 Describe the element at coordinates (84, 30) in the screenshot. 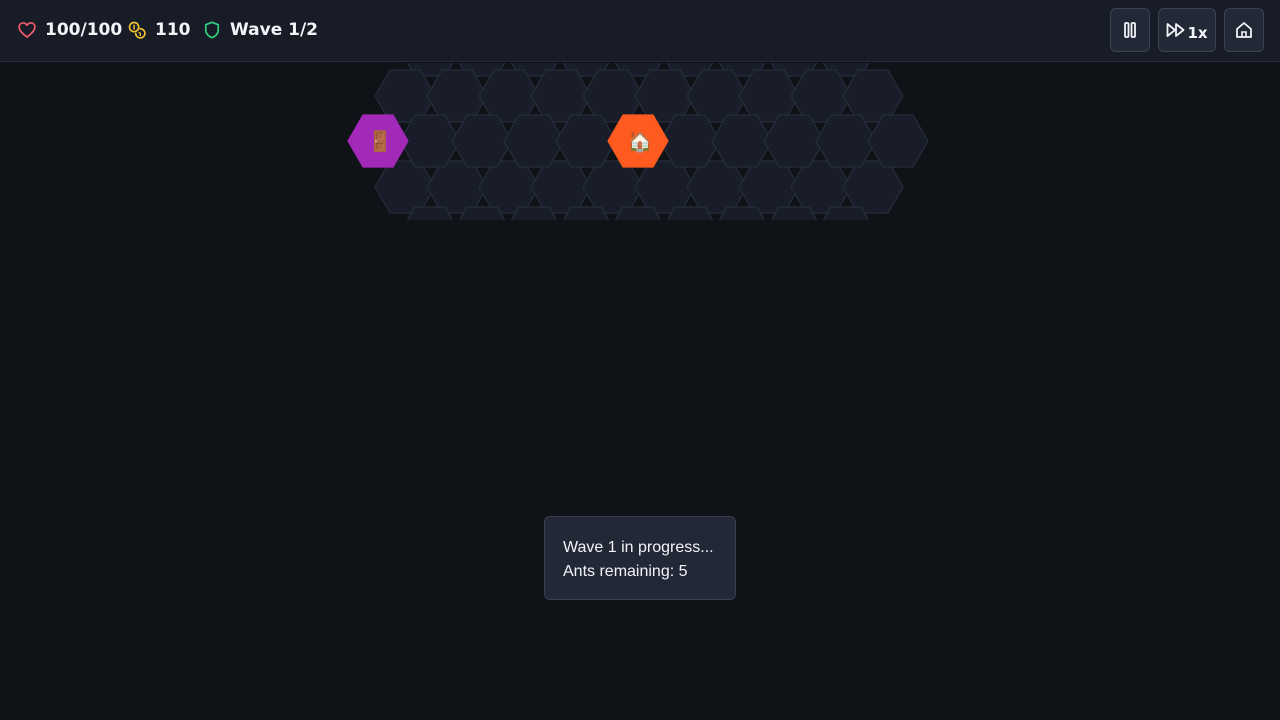

I see `health-value: 100/100` at that location.